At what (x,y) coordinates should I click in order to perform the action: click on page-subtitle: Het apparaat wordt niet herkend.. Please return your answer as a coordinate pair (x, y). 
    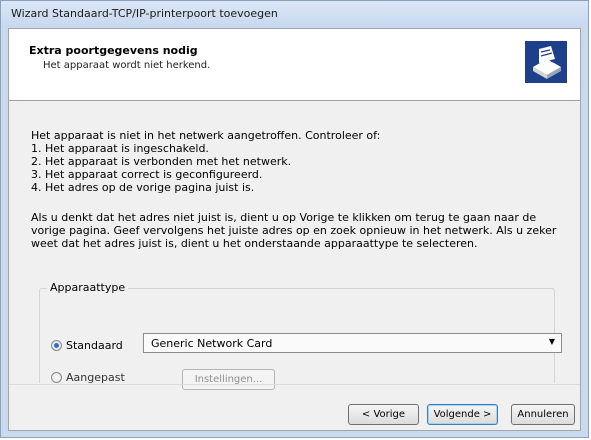
    Looking at the image, I should click on (127, 65).